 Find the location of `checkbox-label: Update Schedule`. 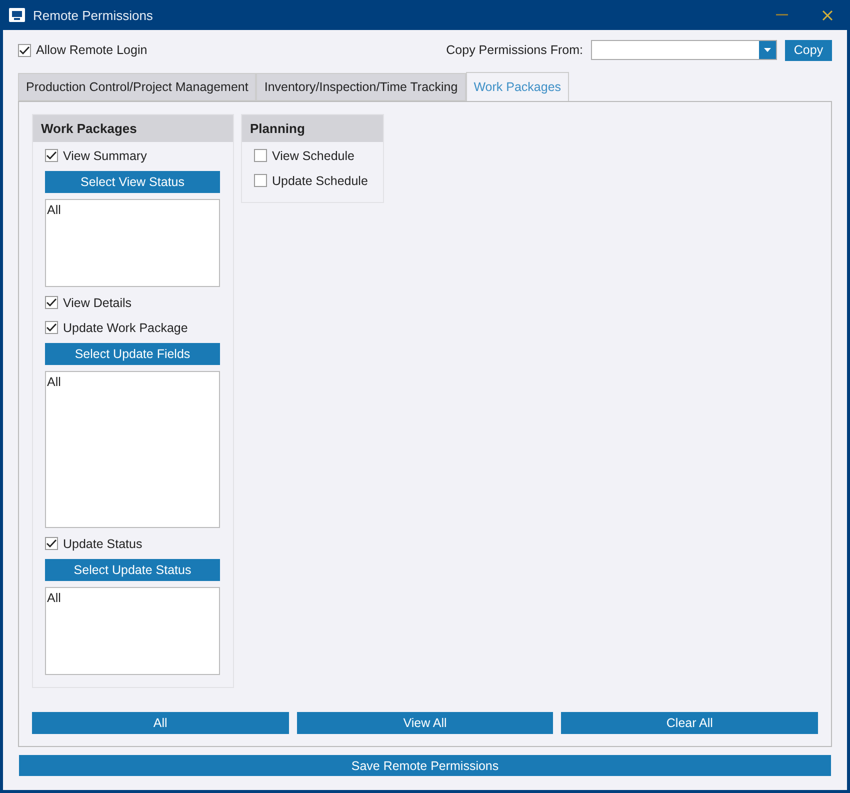

checkbox-label: Update Schedule is located at coordinates (320, 181).